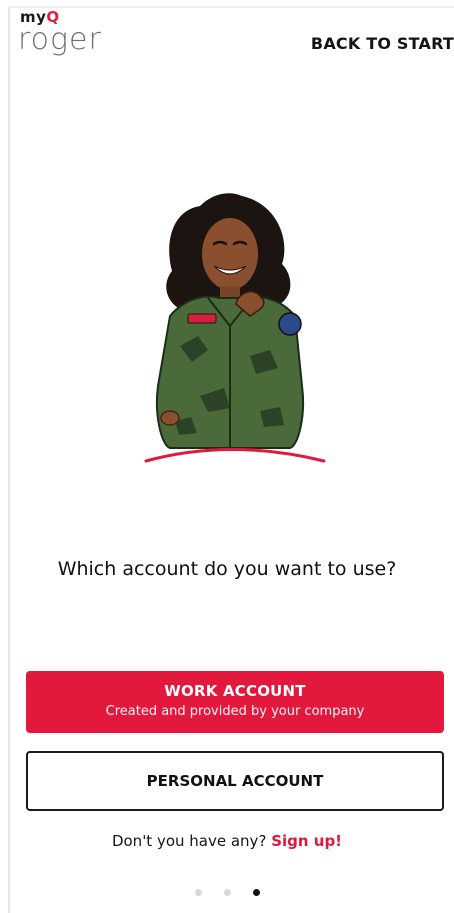 The width and height of the screenshot is (454, 913). I want to click on work-account-title: WORK ACCOUNT, so click(235, 691).